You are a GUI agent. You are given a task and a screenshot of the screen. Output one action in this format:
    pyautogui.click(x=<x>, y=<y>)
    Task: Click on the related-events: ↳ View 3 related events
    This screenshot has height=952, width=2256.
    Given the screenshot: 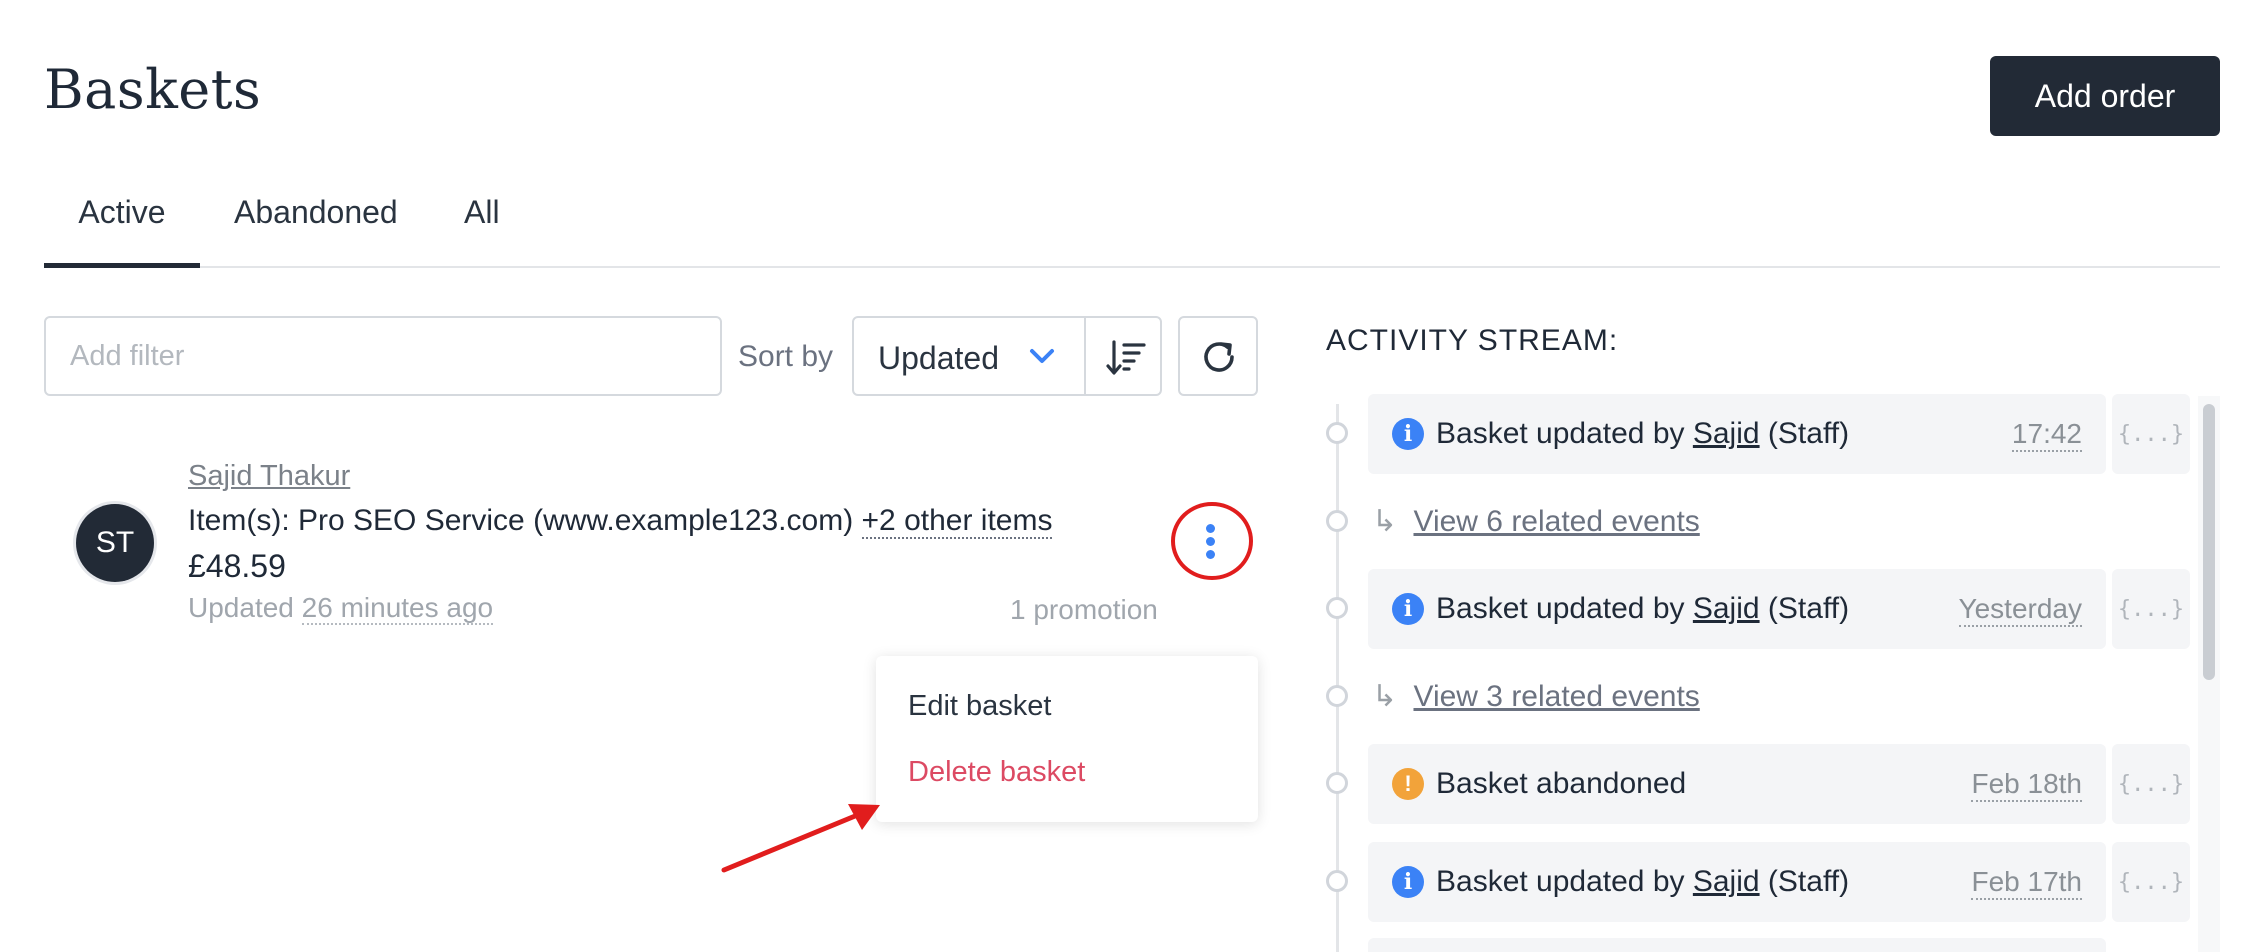 What is the action you would take?
    pyautogui.click(x=1536, y=696)
    